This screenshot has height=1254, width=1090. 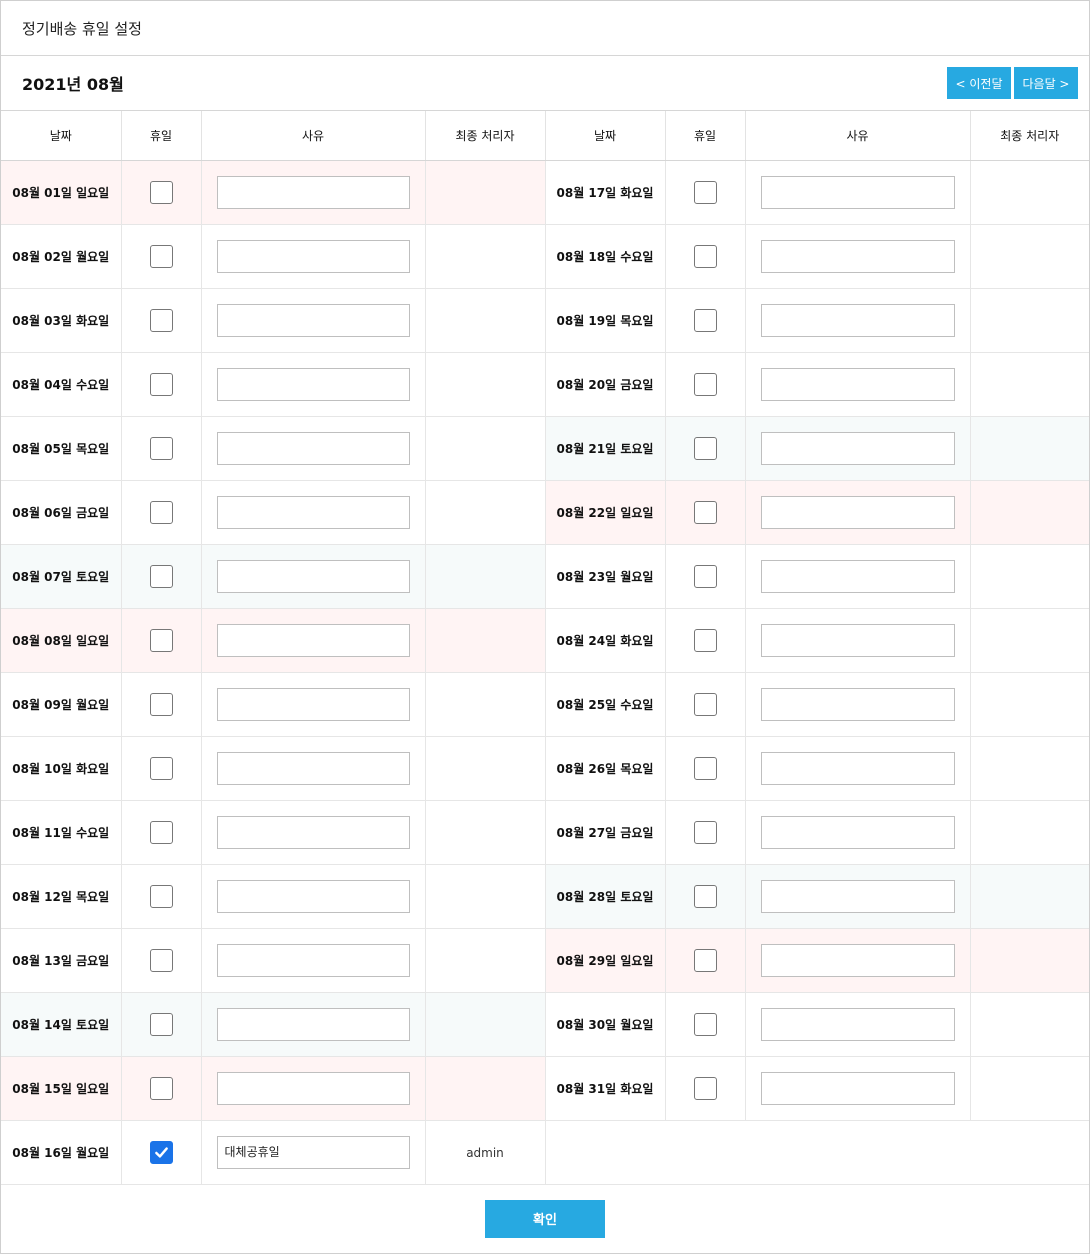 I want to click on date-cell: 08월 16일 월요일, so click(x=61, y=1152).